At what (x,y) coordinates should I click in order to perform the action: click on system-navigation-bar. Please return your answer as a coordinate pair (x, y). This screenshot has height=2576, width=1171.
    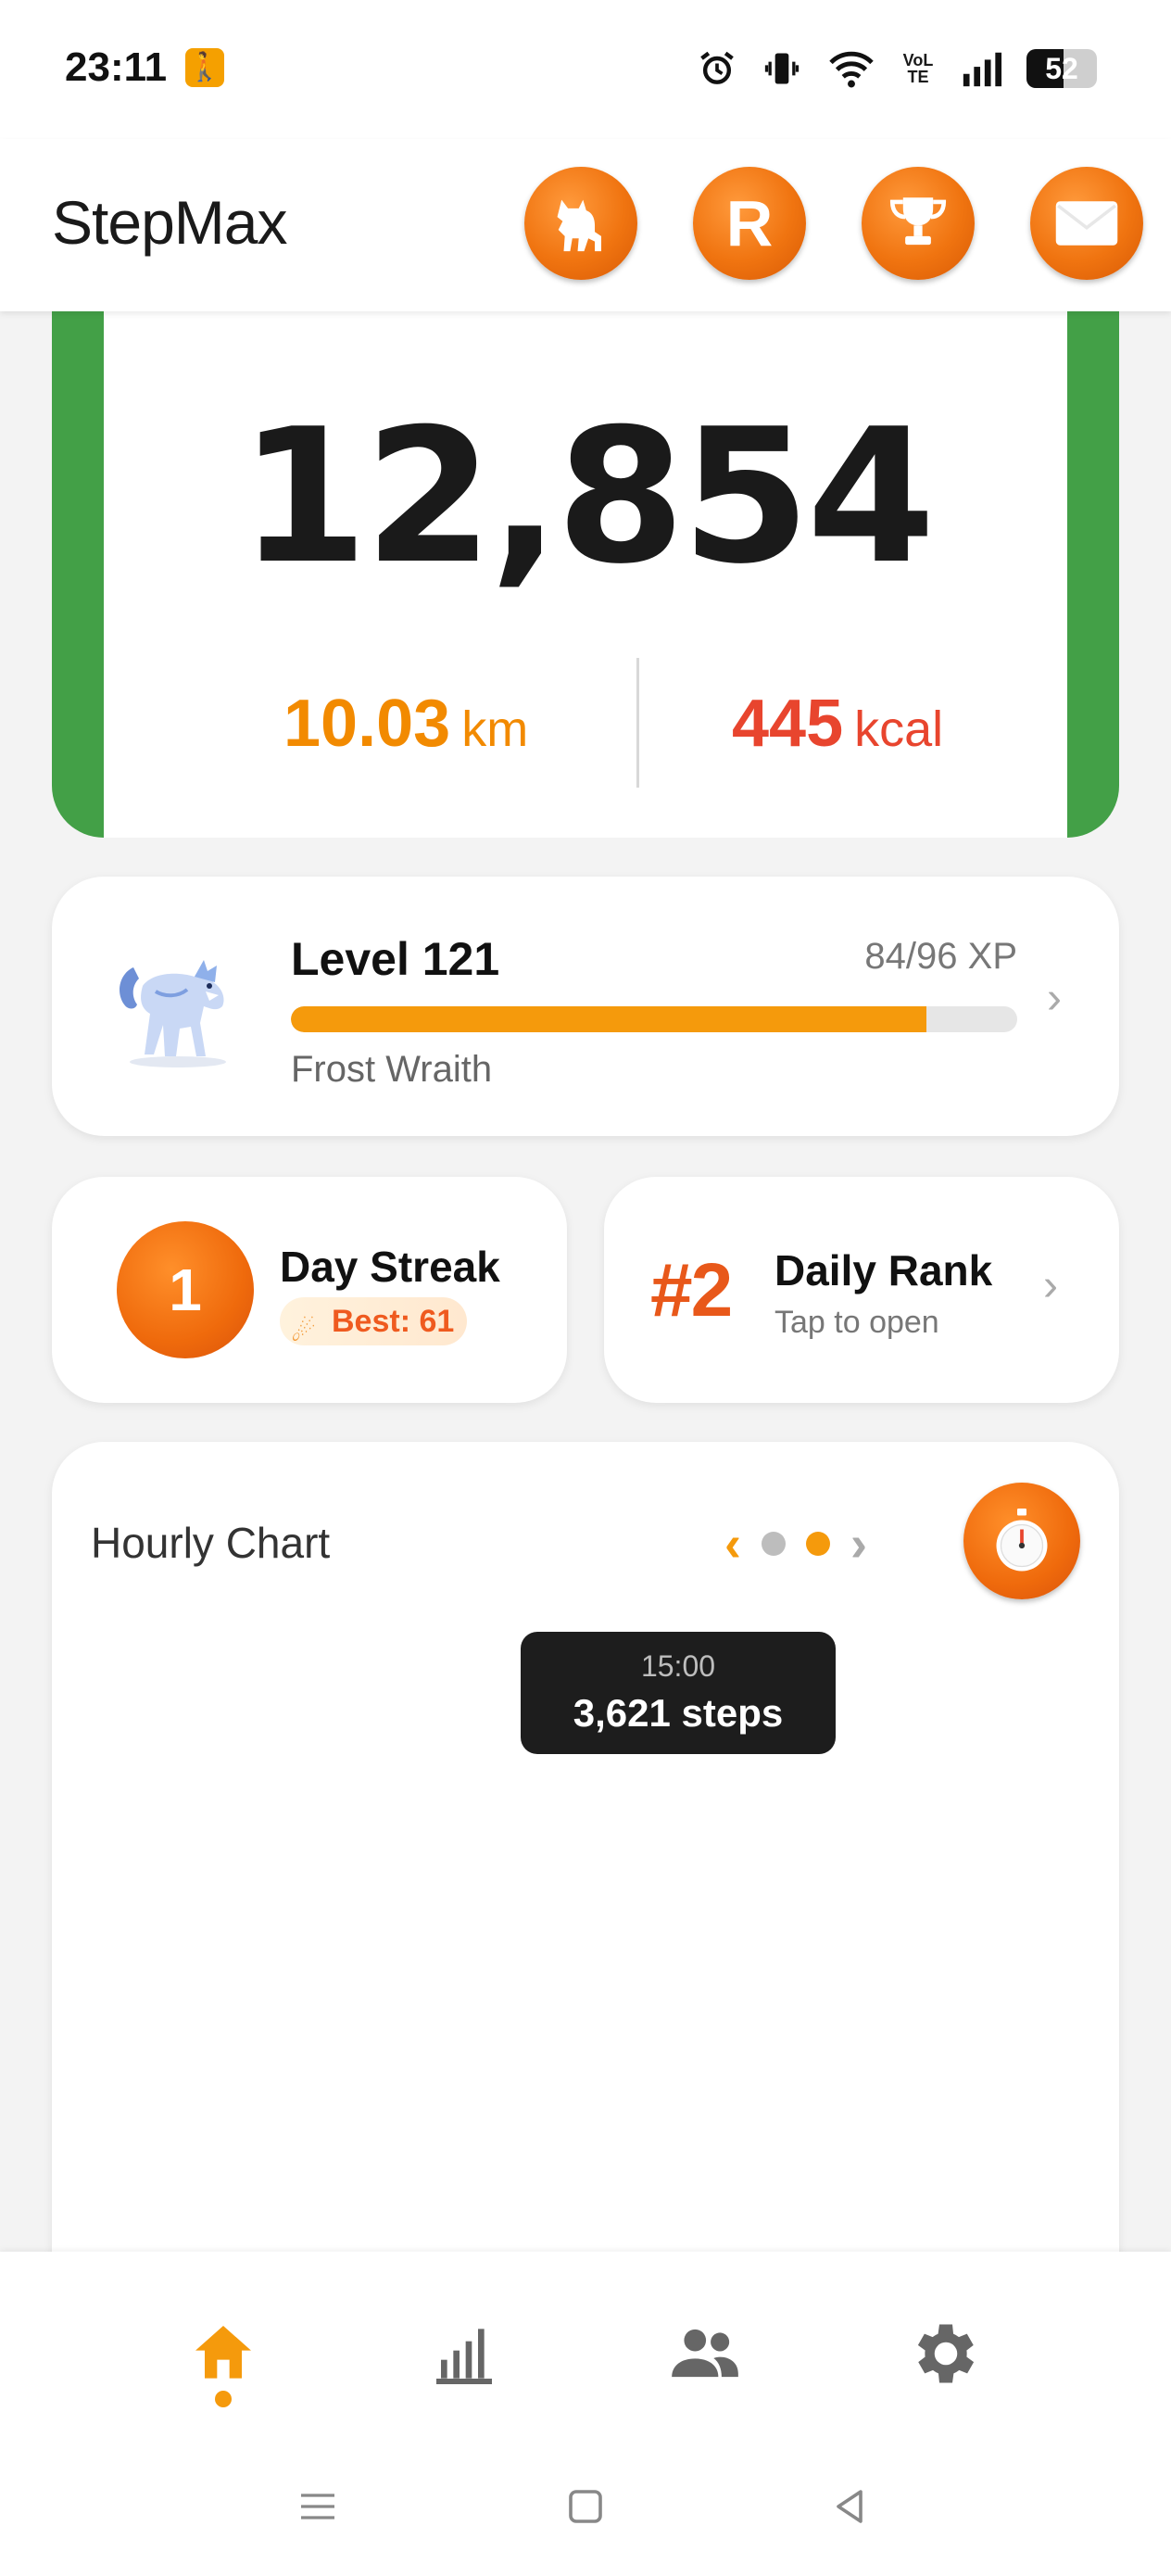
    Looking at the image, I should click on (585, 2506).